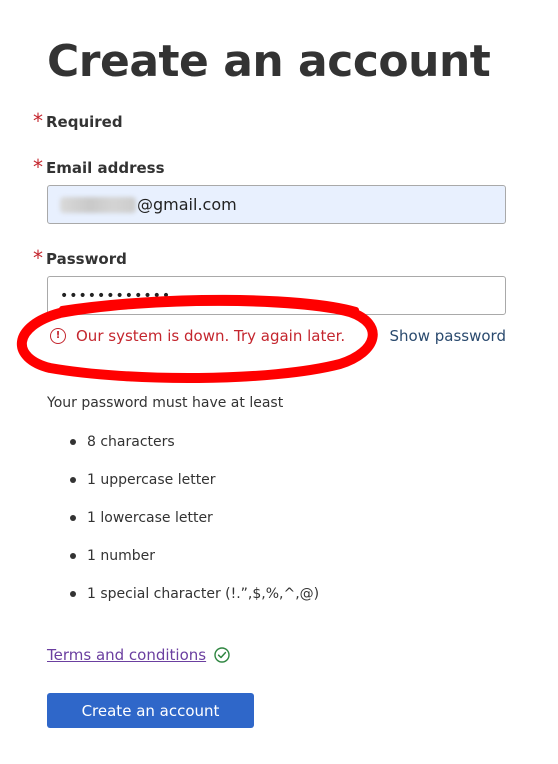  I want to click on error-text: Our system is down. Try again later., so click(211, 336).